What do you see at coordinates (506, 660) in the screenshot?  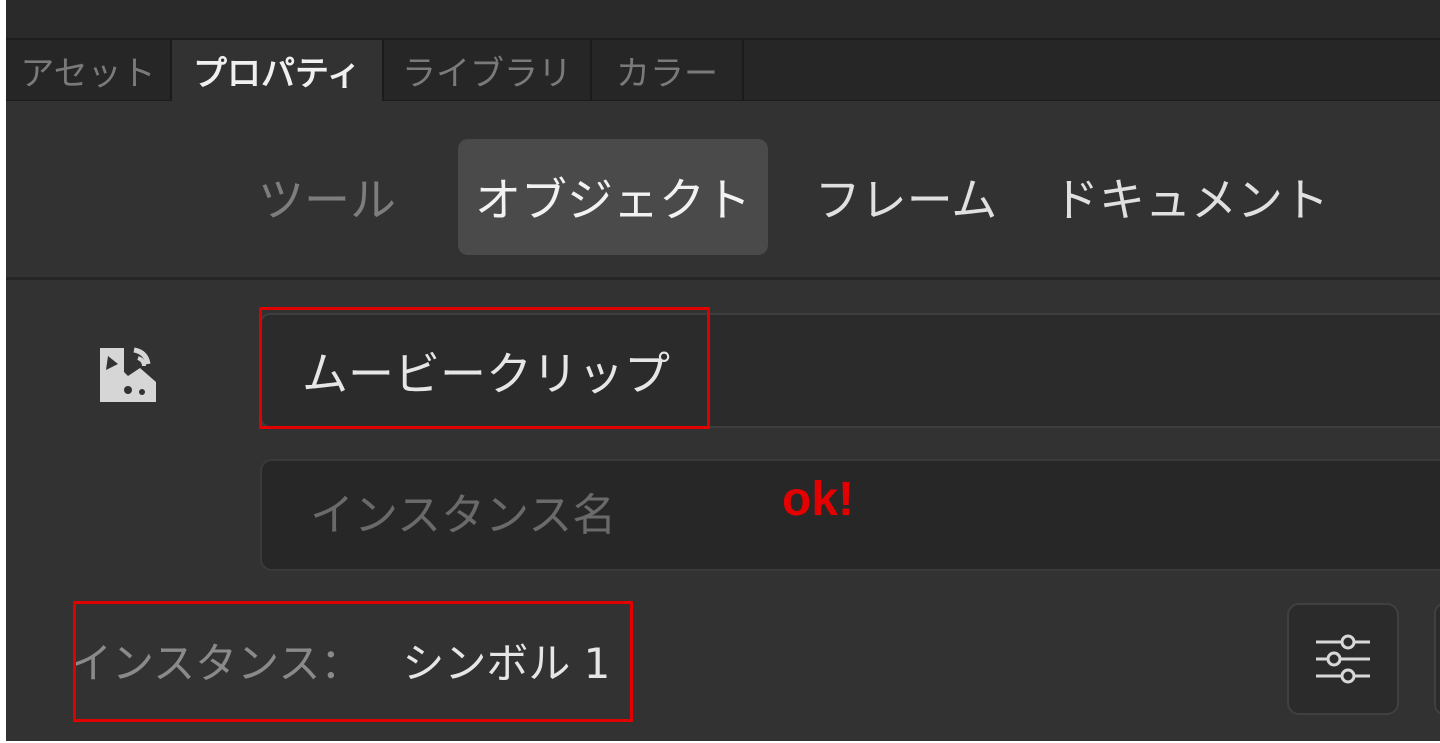 I see `instance-symbol-name: シンボル 1` at bounding box center [506, 660].